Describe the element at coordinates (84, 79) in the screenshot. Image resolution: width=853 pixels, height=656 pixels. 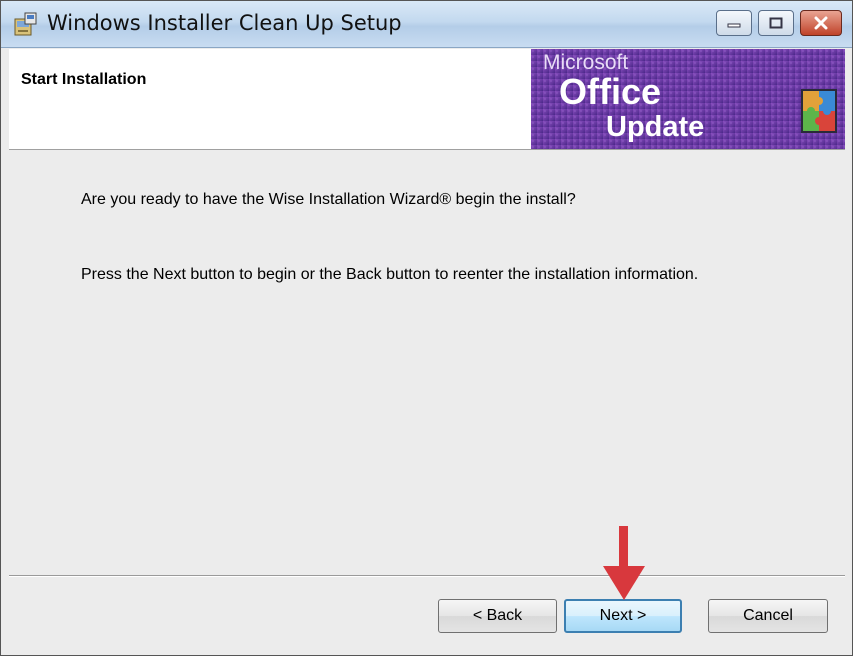
I see `page-title: Start Installation` at that location.